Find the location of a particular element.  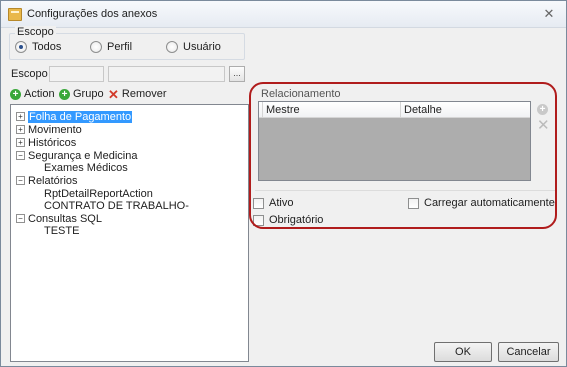

scope-group-label: Escopo is located at coordinates (35, 32).